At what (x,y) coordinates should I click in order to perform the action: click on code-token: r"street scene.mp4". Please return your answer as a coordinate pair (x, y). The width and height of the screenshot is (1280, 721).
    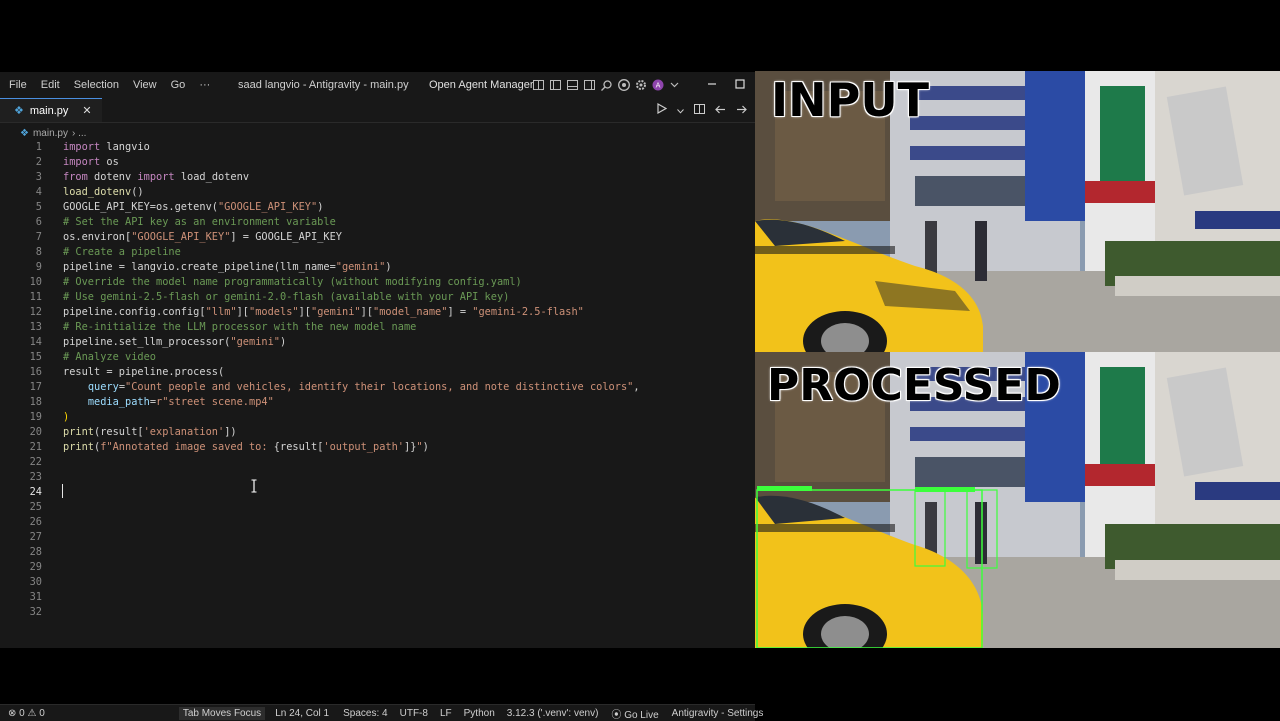
    Looking at the image, I should click on (215, 402).